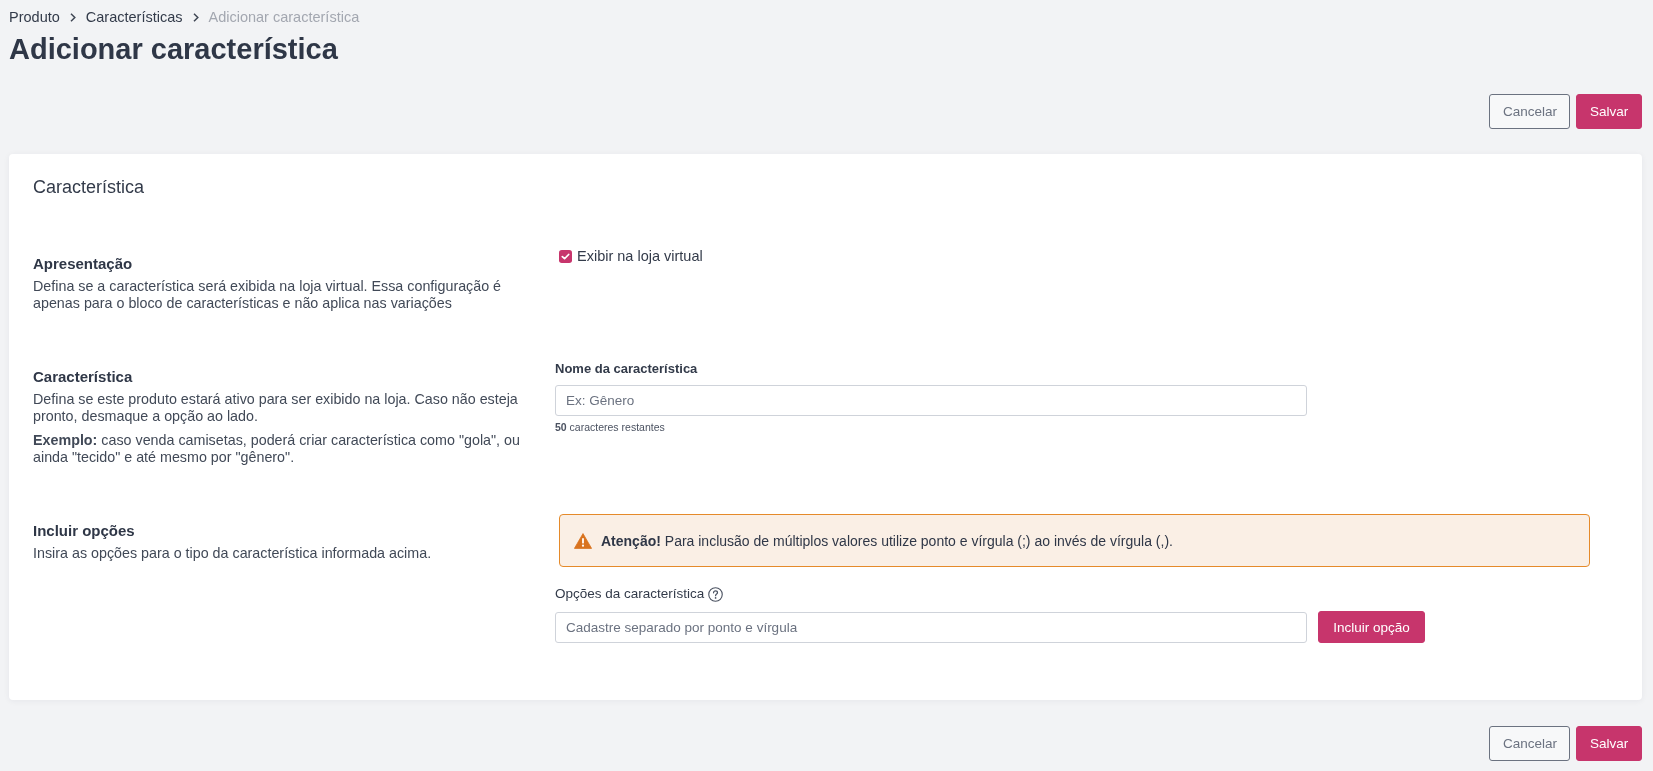  I want to click on alert-message: Atenção! Para inclusão de múltiplos valores utilize ponto e vírgula (;) ao invés de vírgula (,)., so click(887, 540).